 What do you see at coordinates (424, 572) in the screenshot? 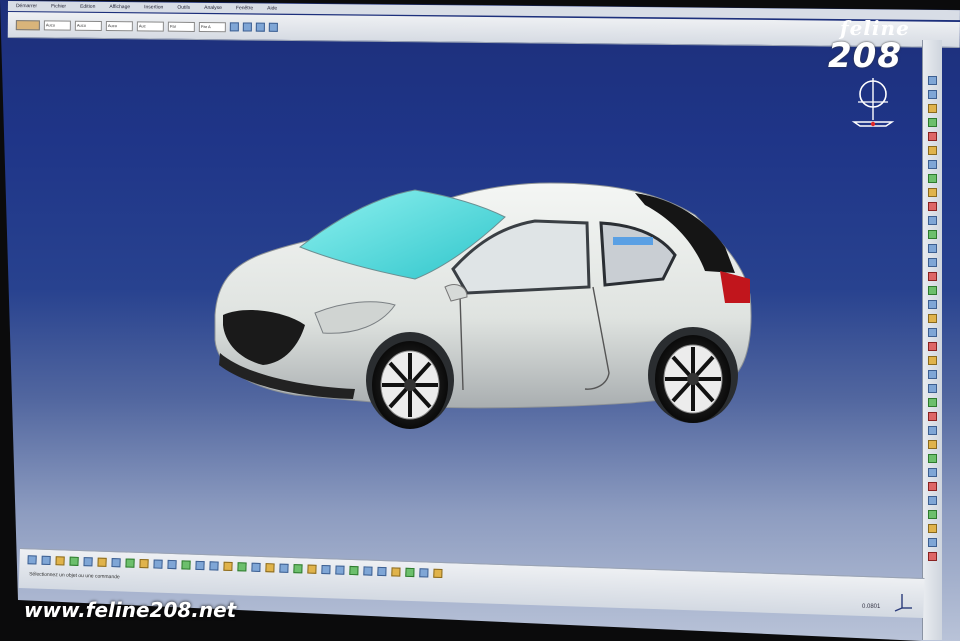
I see `measure-between-icon` at bounding box center [424, 572].